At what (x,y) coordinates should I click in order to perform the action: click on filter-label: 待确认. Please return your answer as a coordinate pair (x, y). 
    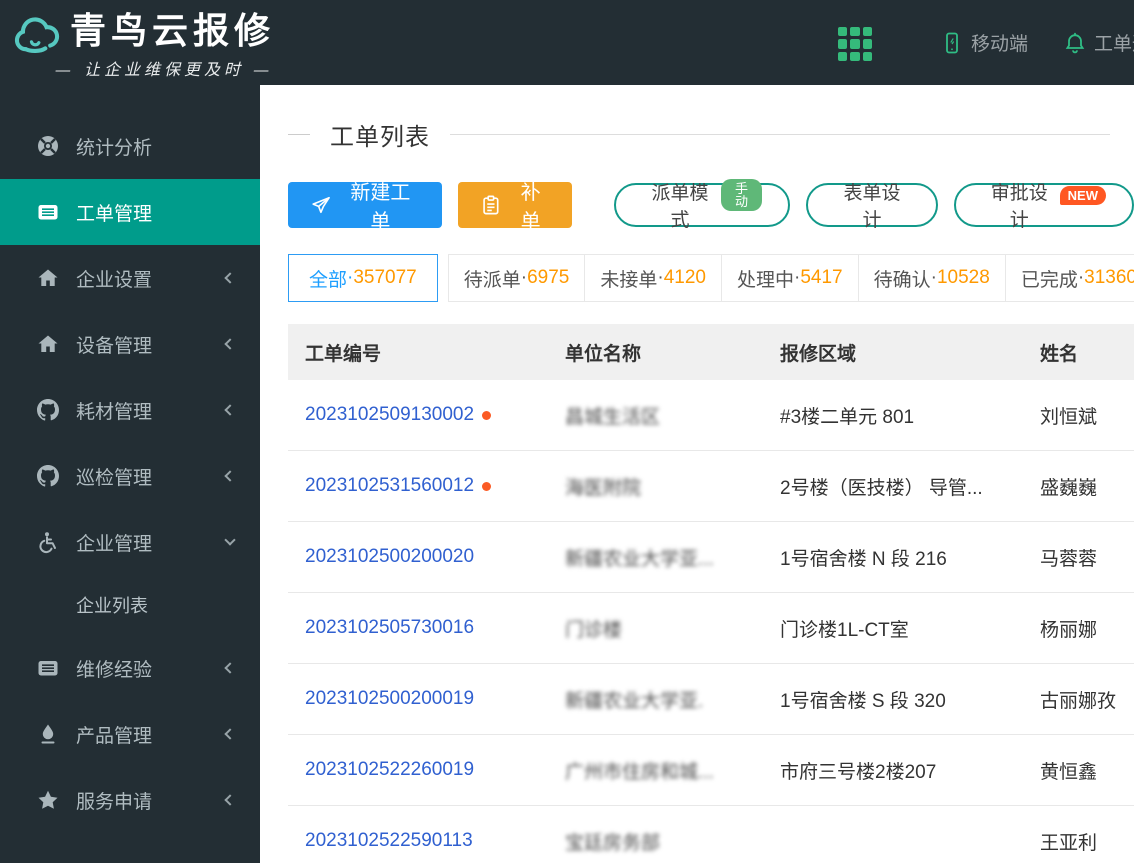
    Looking at the image, I should click on (902, 280).